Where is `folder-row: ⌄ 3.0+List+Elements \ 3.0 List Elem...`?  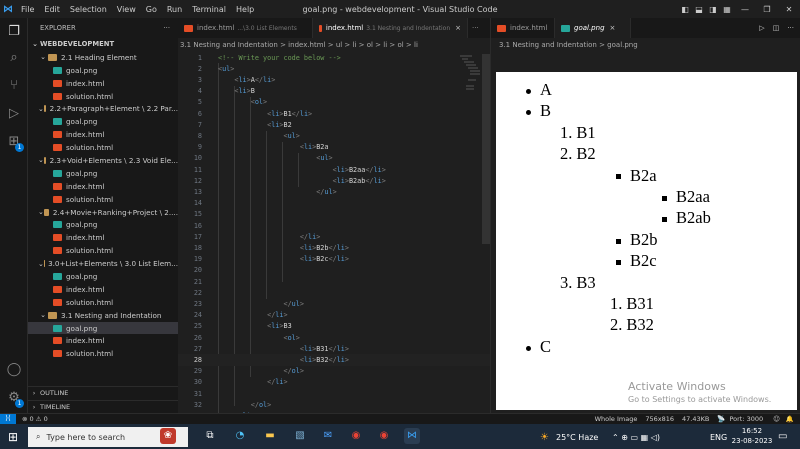
folder-row: ⌄ 3.0+List+Elements \ 3.0 List Elem... is located at coordinates (103, 263).